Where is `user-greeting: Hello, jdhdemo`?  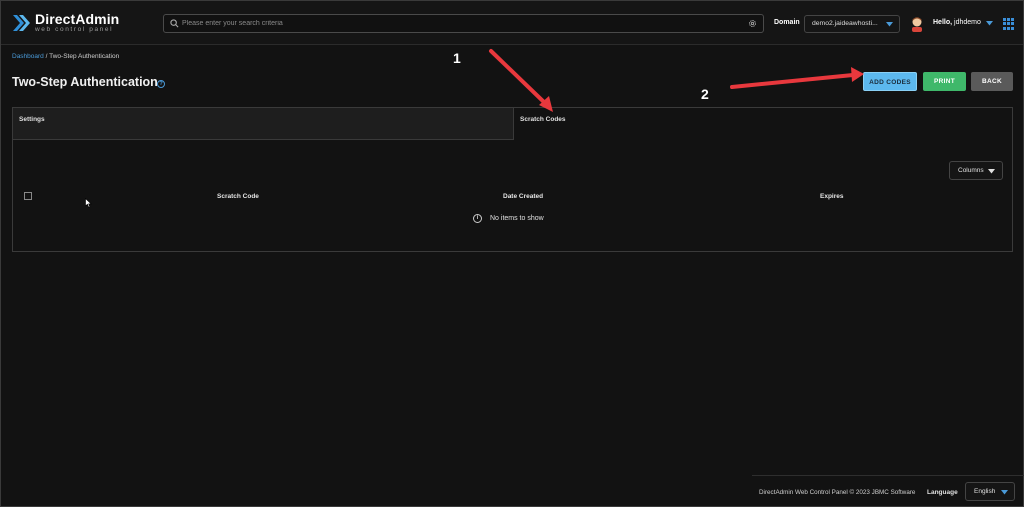
user-greeting: Hello, jdhdemo is located at coordinates (957, 22).